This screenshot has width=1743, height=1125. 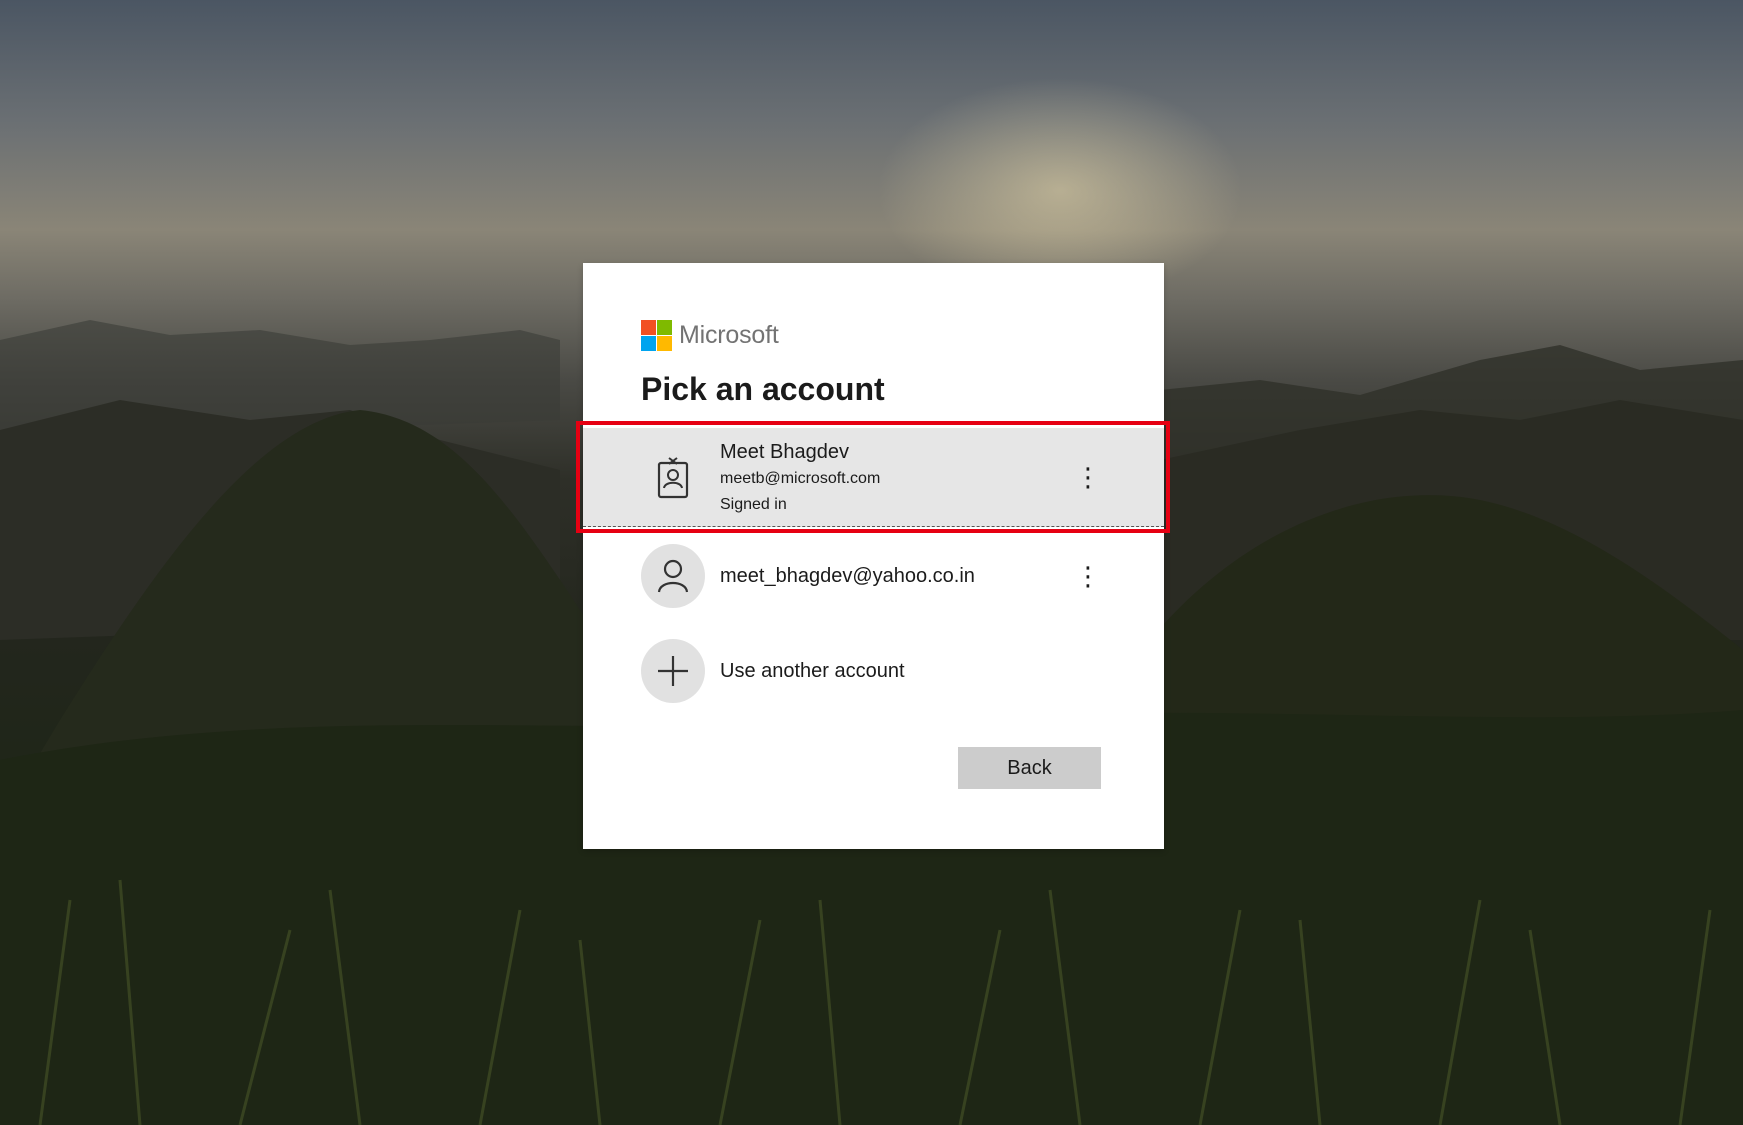 I want to click on account-email: meet_bhagdev@yahoo.co.in, so click(x=847, y=575).